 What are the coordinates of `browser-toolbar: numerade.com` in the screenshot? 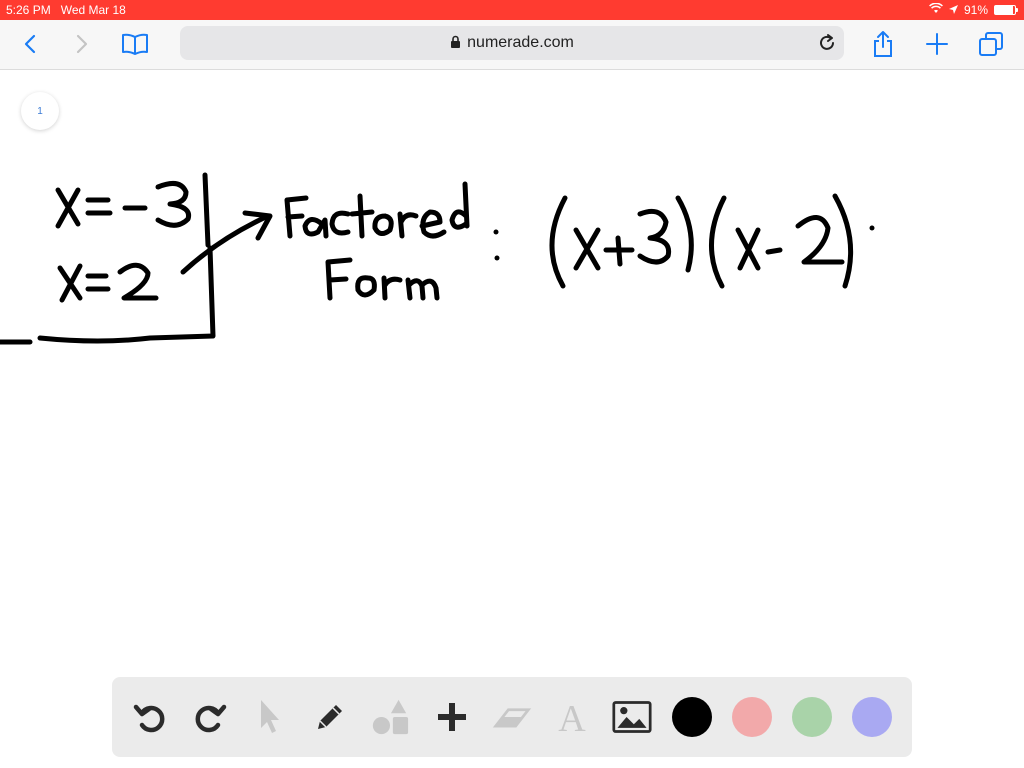 It's located at (512, 45).